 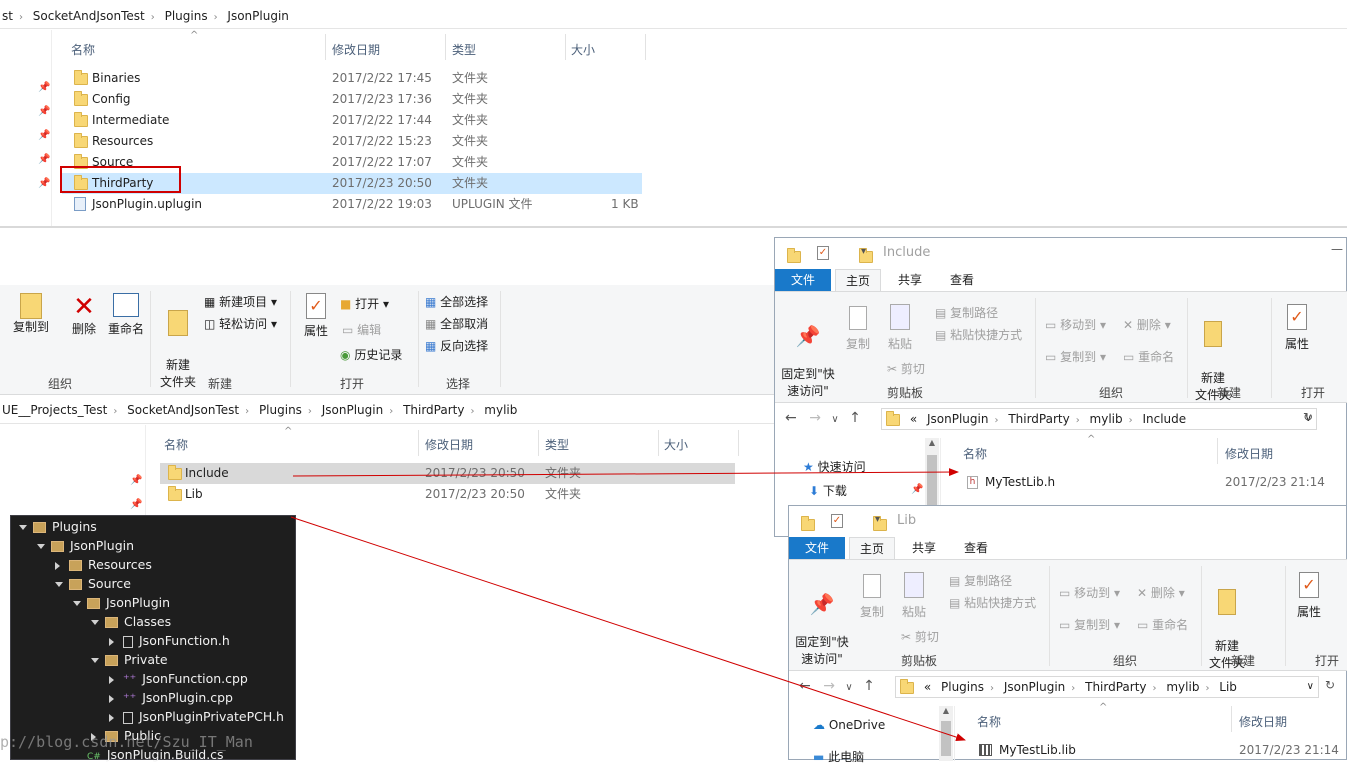 I want to click on watermark: p://blog.csdn.net/Szu_IT_Man, so click(x=126, y=742).